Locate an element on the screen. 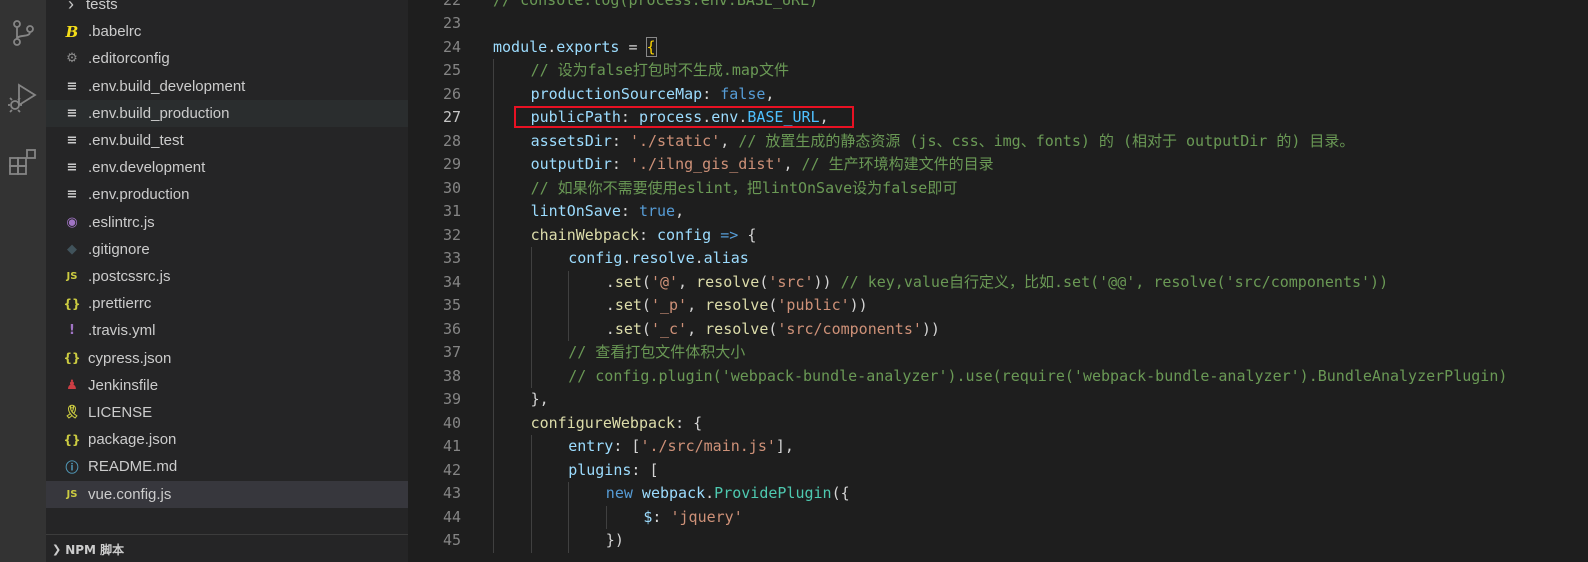  line-number: 32 is located at coordinates (451, 234).